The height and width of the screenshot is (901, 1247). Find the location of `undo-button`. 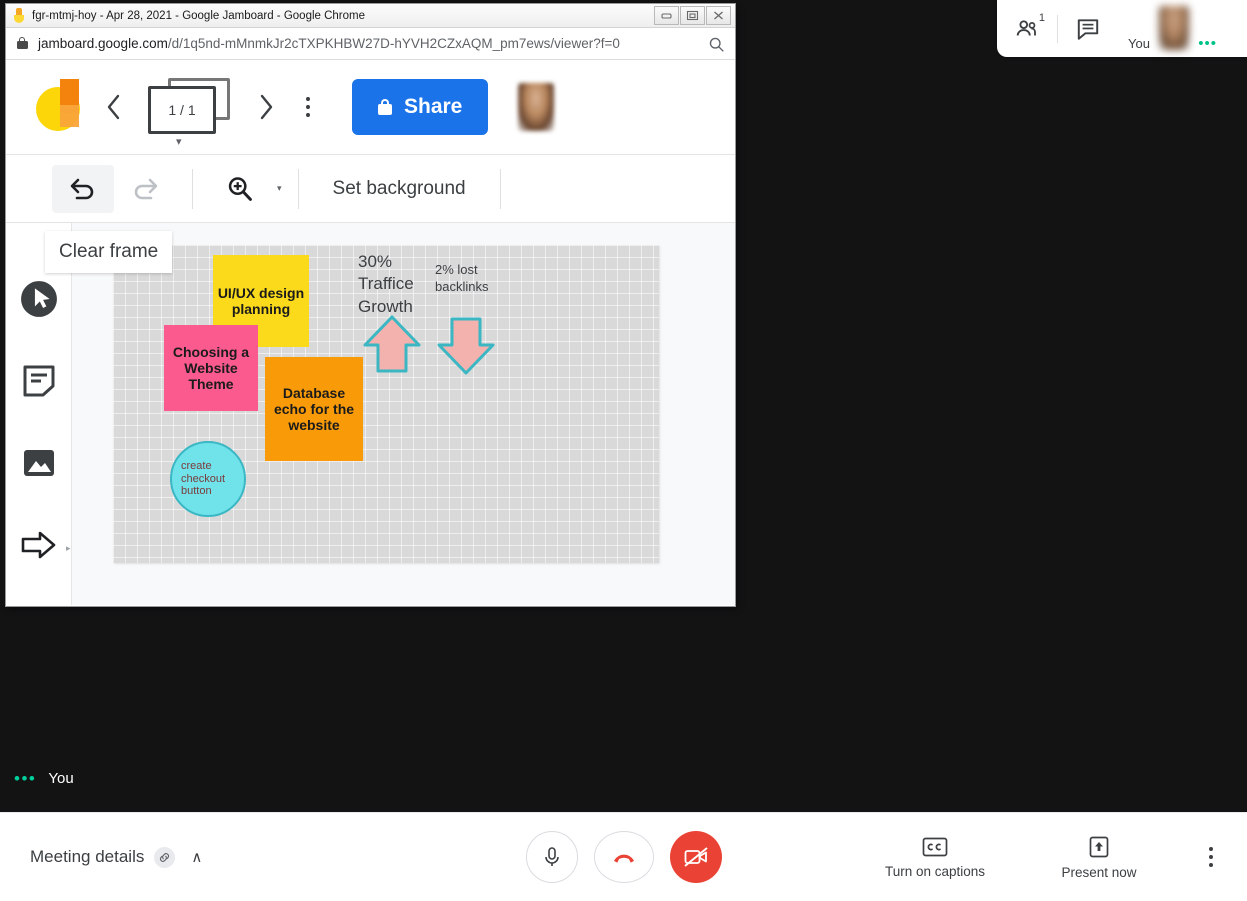

undo-button is located at coordinates (83, 188).